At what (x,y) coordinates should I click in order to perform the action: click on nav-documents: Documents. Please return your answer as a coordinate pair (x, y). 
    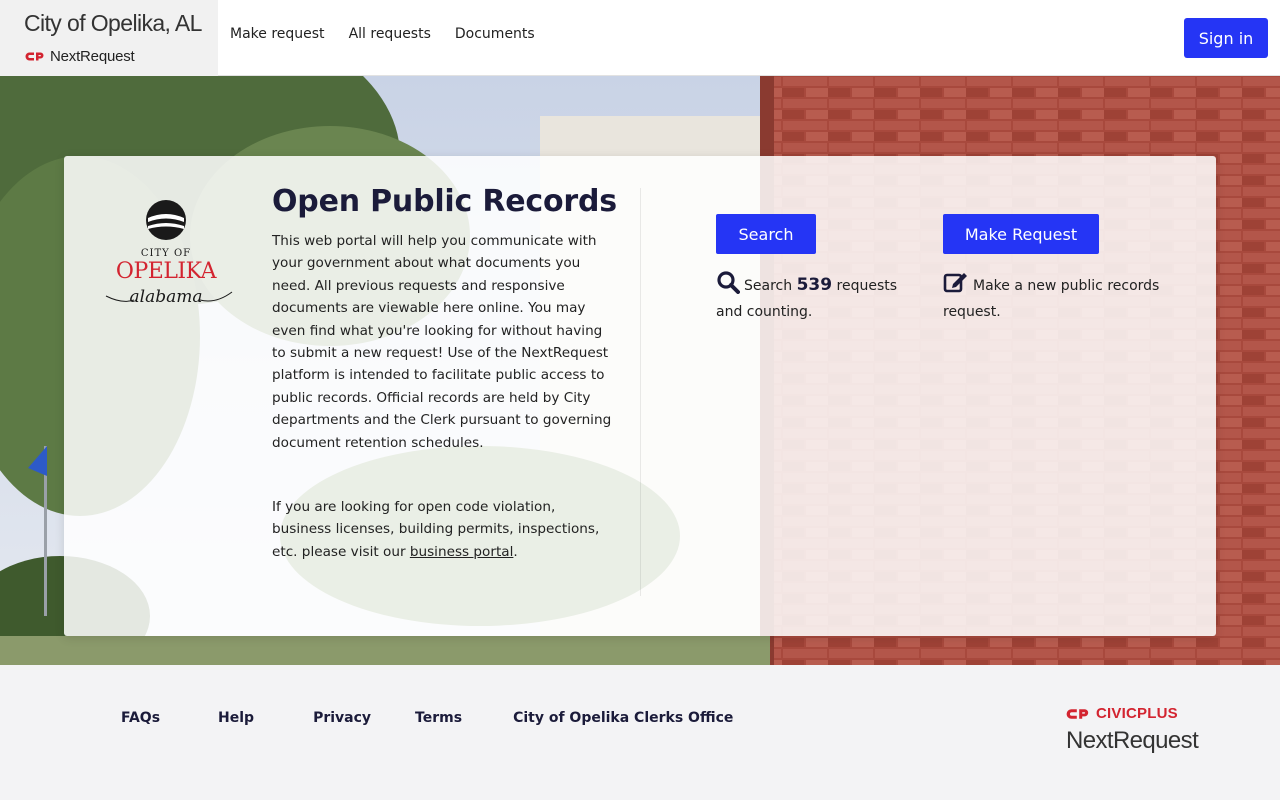
    Looking at the image, I should click on (495, 34).